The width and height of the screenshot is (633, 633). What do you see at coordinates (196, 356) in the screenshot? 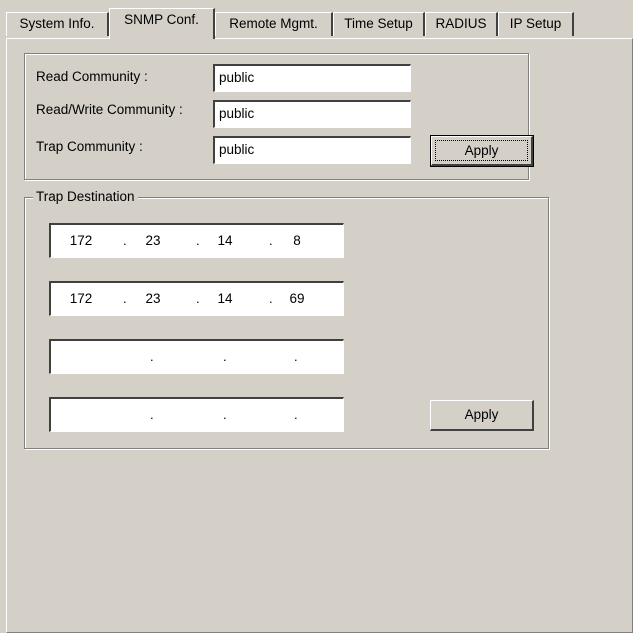
I see `trap-destination-ip-3: . . .` at bounding box center [196, 356].